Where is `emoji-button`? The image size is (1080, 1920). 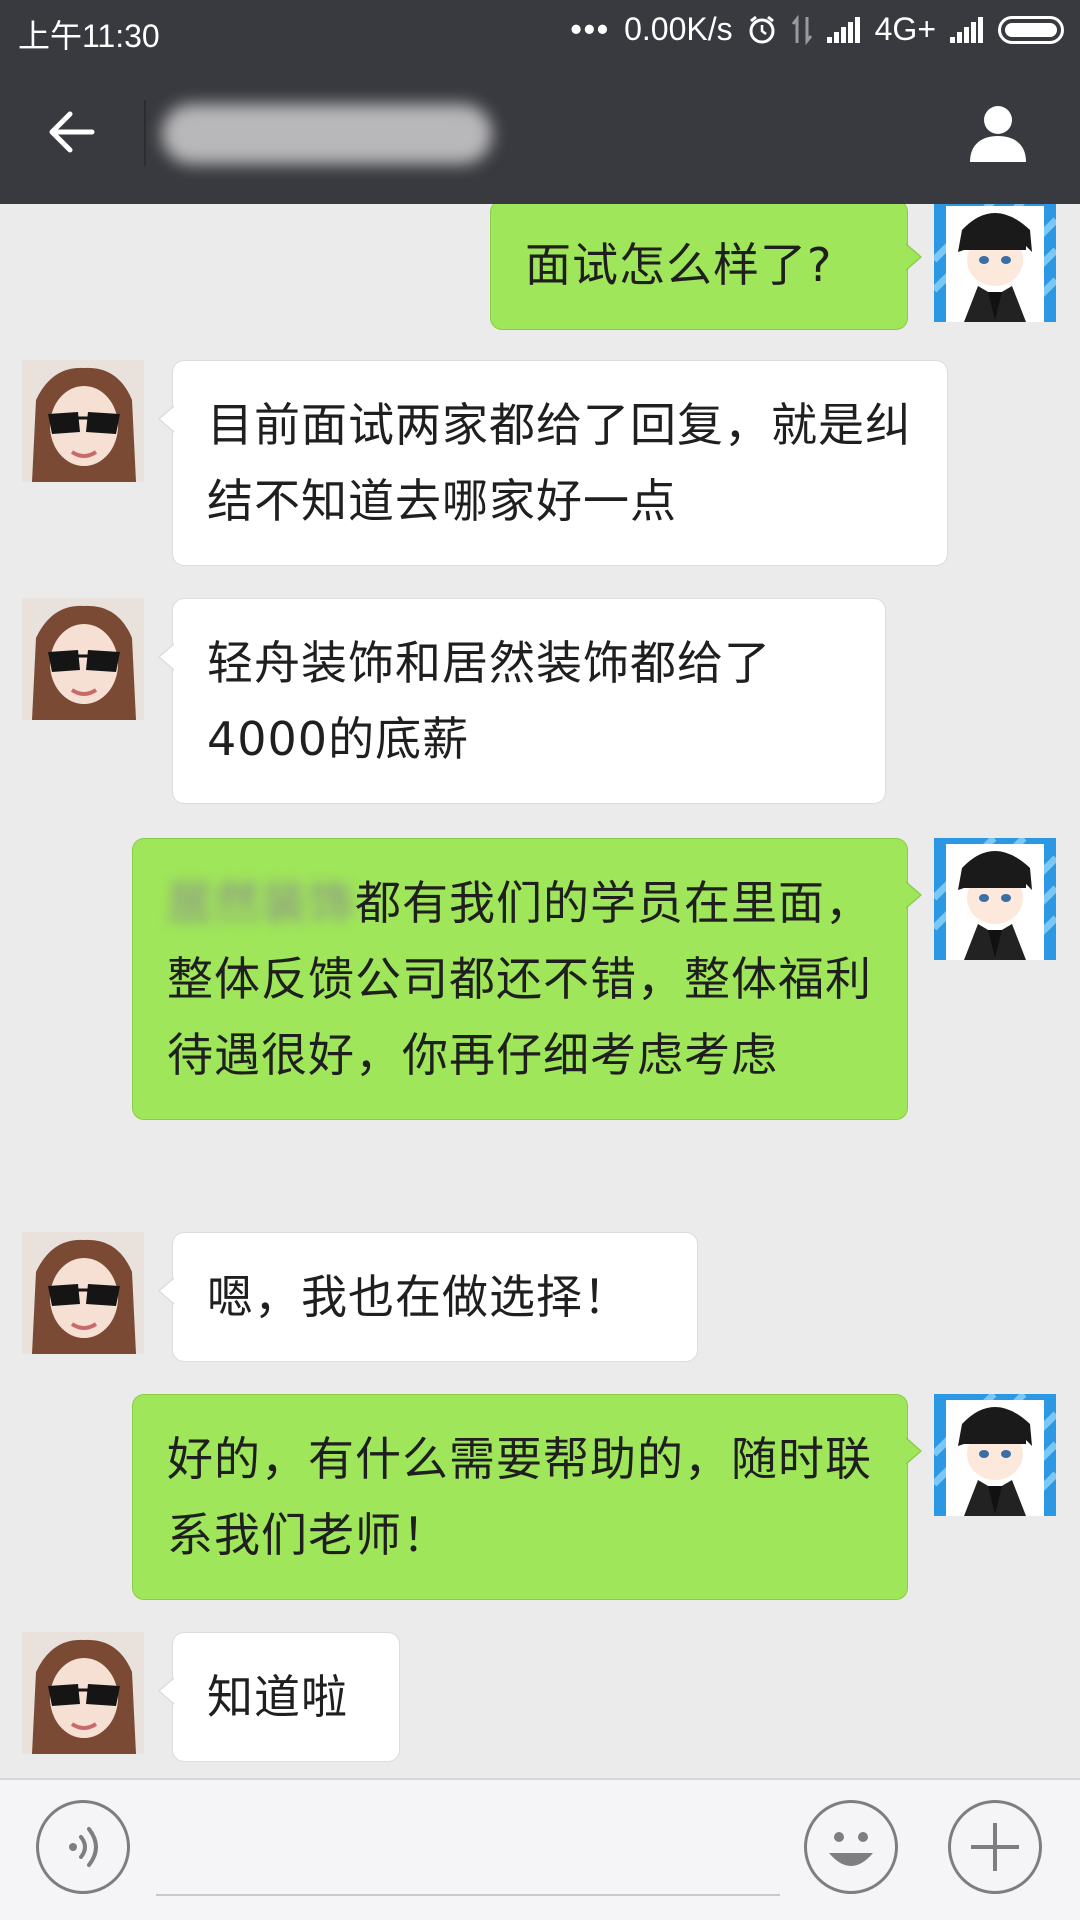
emoji-button is located at coordinates (851, 1847).